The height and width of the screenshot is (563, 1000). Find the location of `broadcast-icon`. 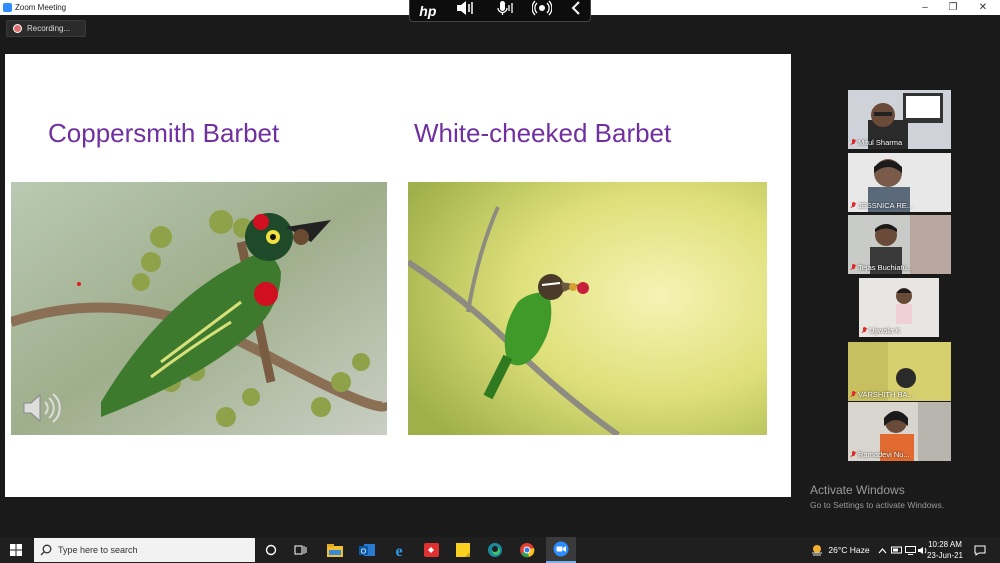

broadcast-icon is located at coordinates (542, 10).